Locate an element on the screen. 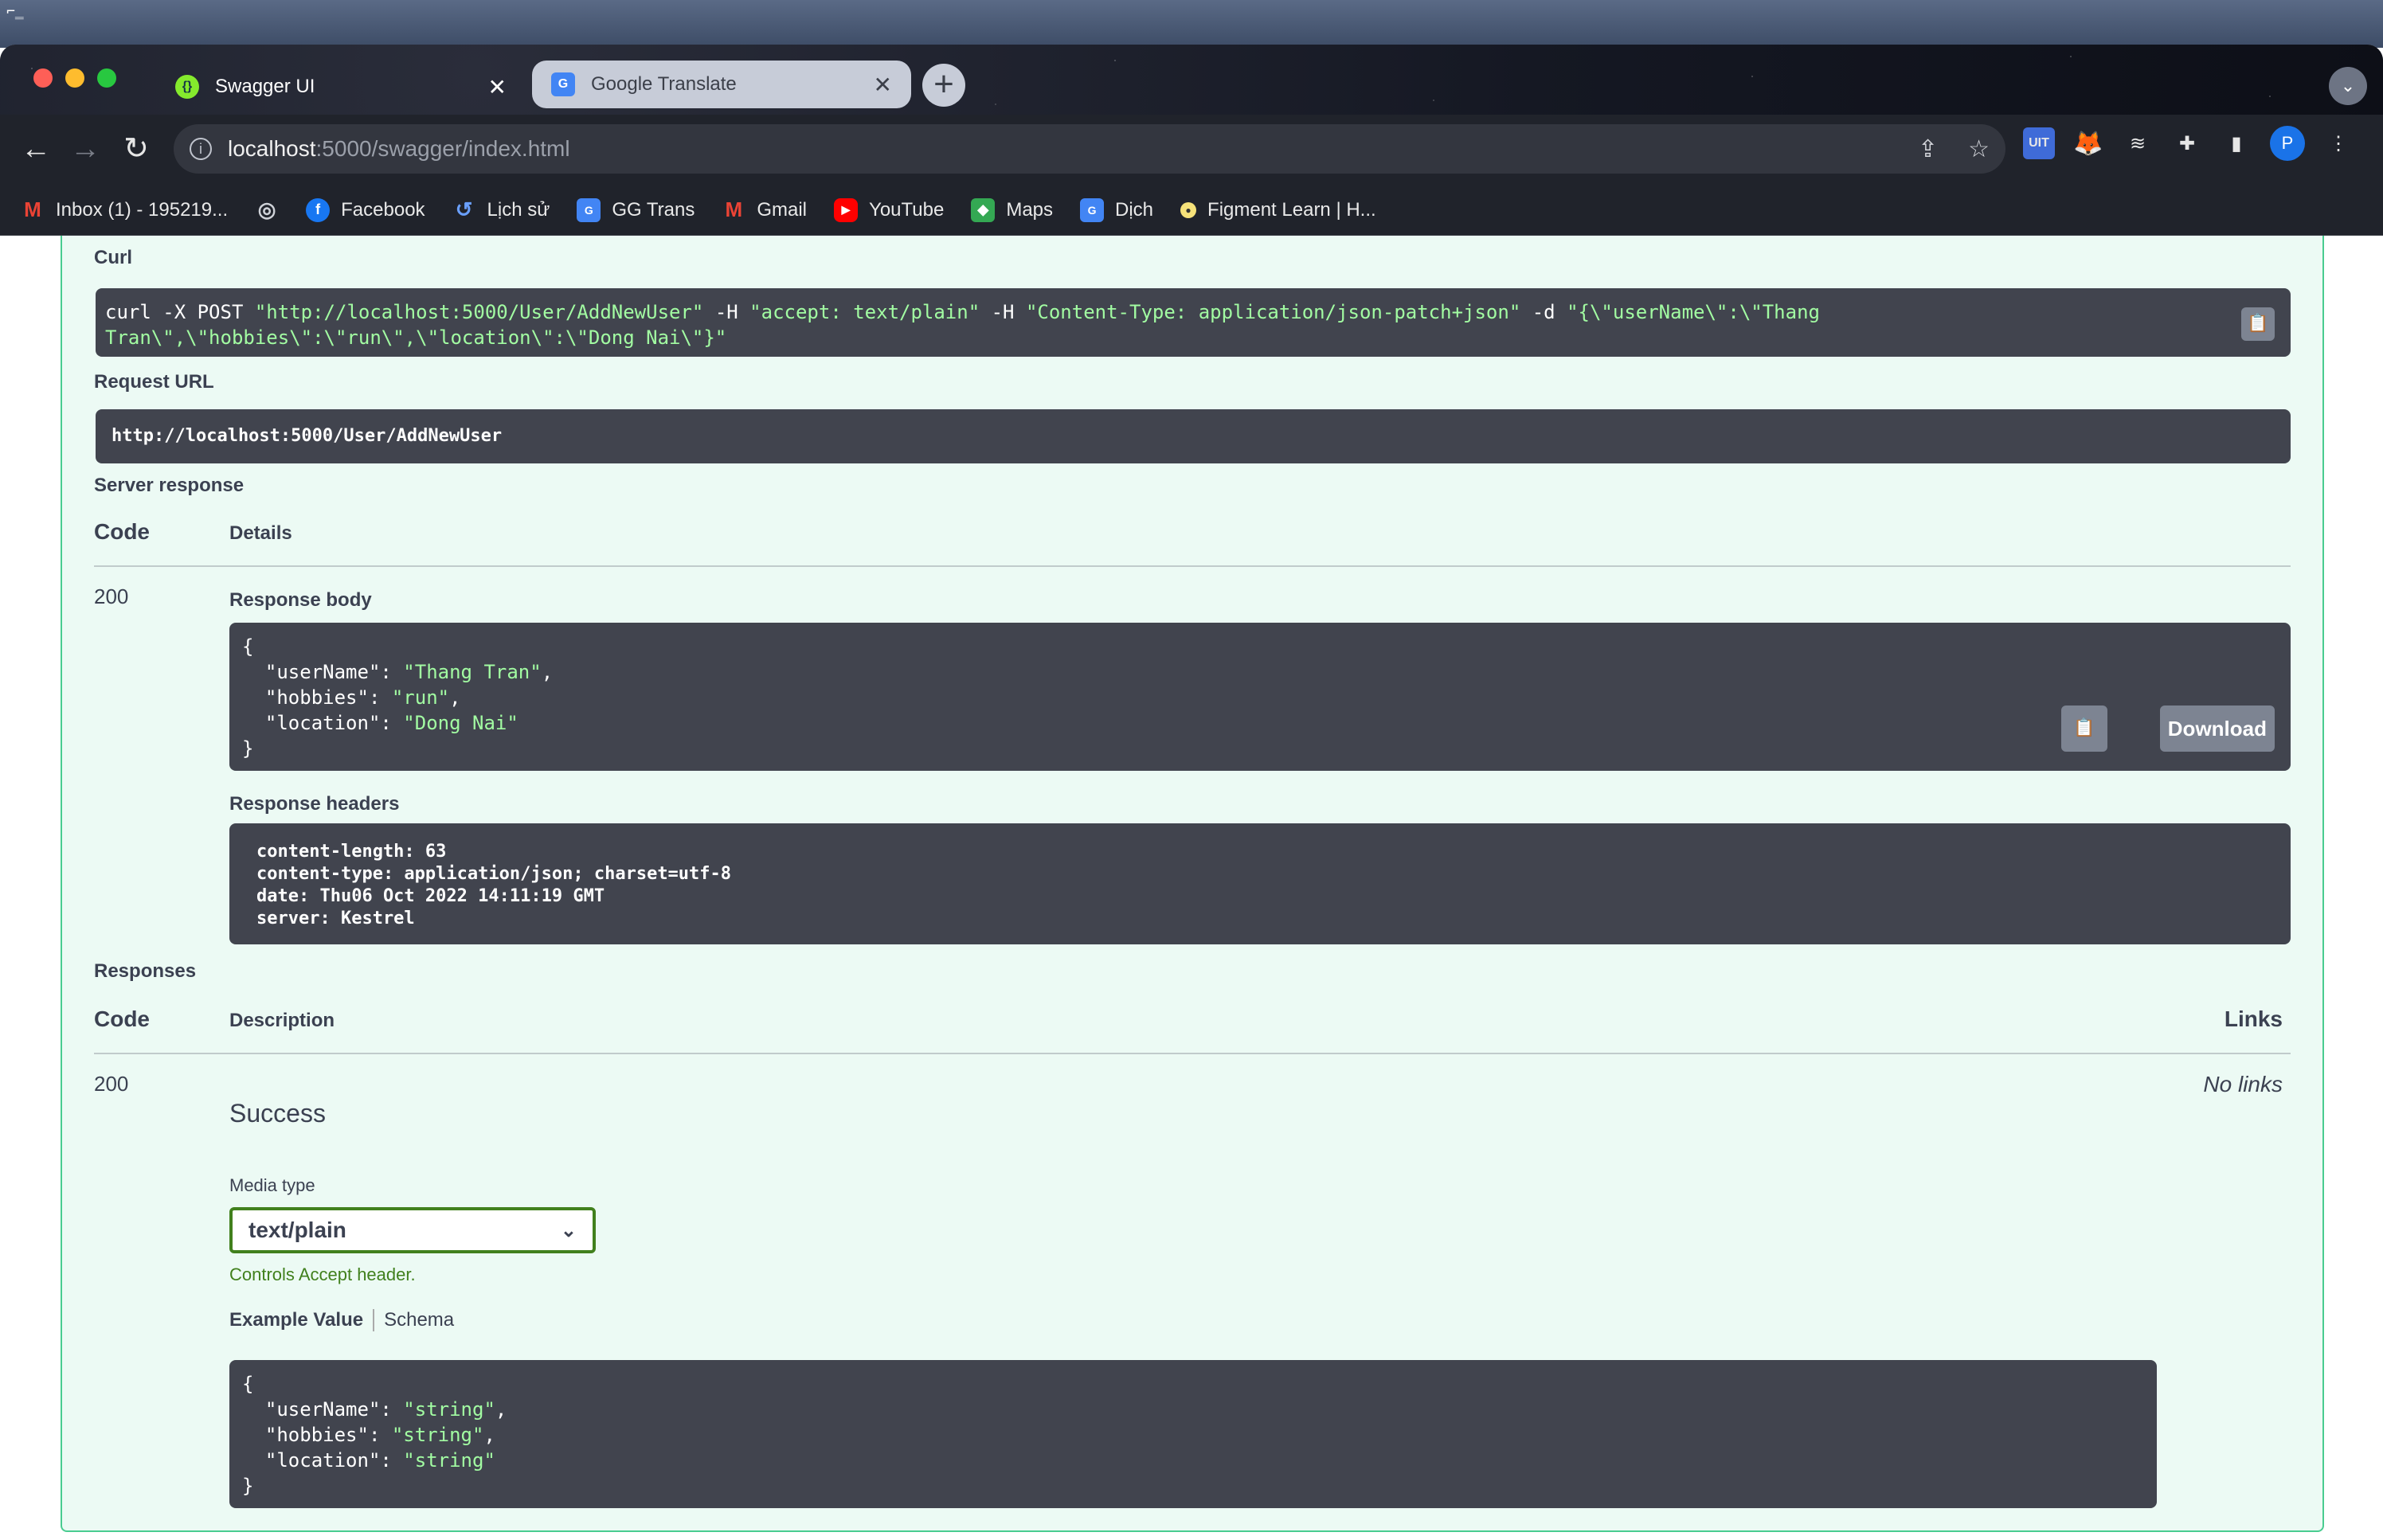 This screenshot has width=2383, height=1540. tab-title: Google Translate is located at coordinates (664, 84).